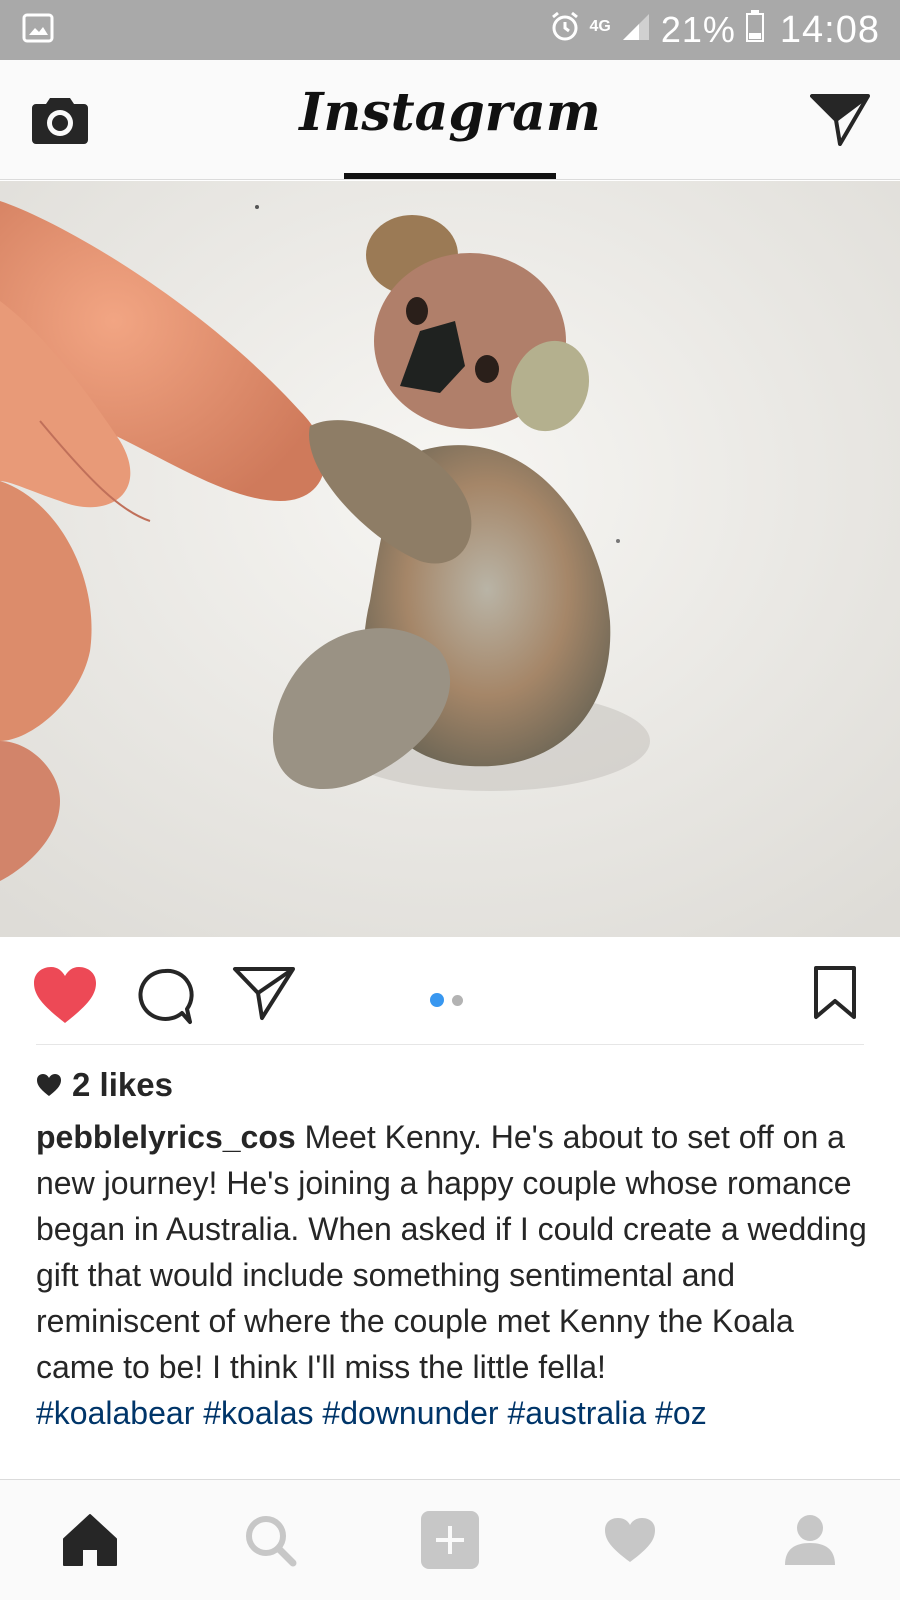 This screenshot has height=1600, width=900. What do you see at coordinates (450, 176) in the screenshot?
I see `feed-tab-indicator` at bounding box center [450, 176].